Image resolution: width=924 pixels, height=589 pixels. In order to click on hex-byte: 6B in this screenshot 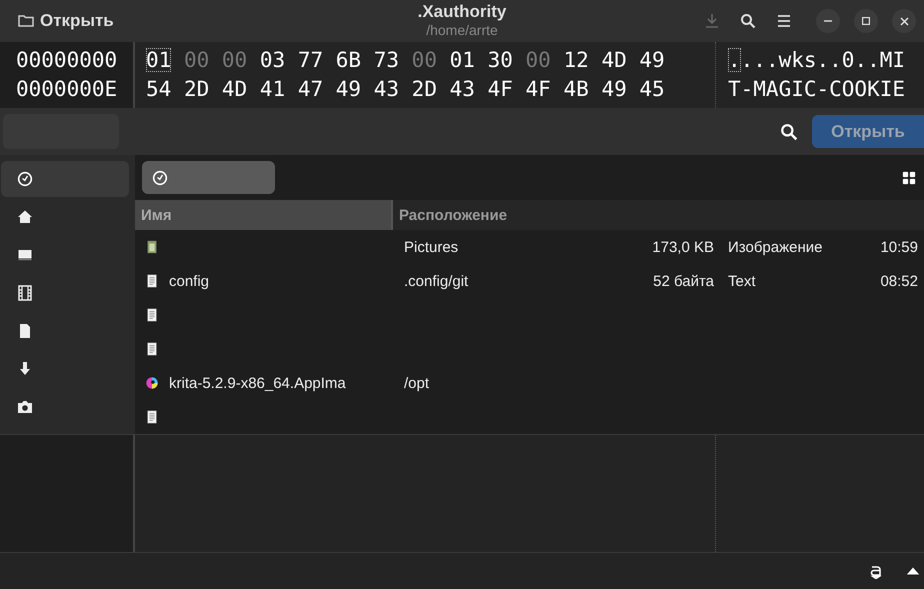, I will do `click(349, 60)`.